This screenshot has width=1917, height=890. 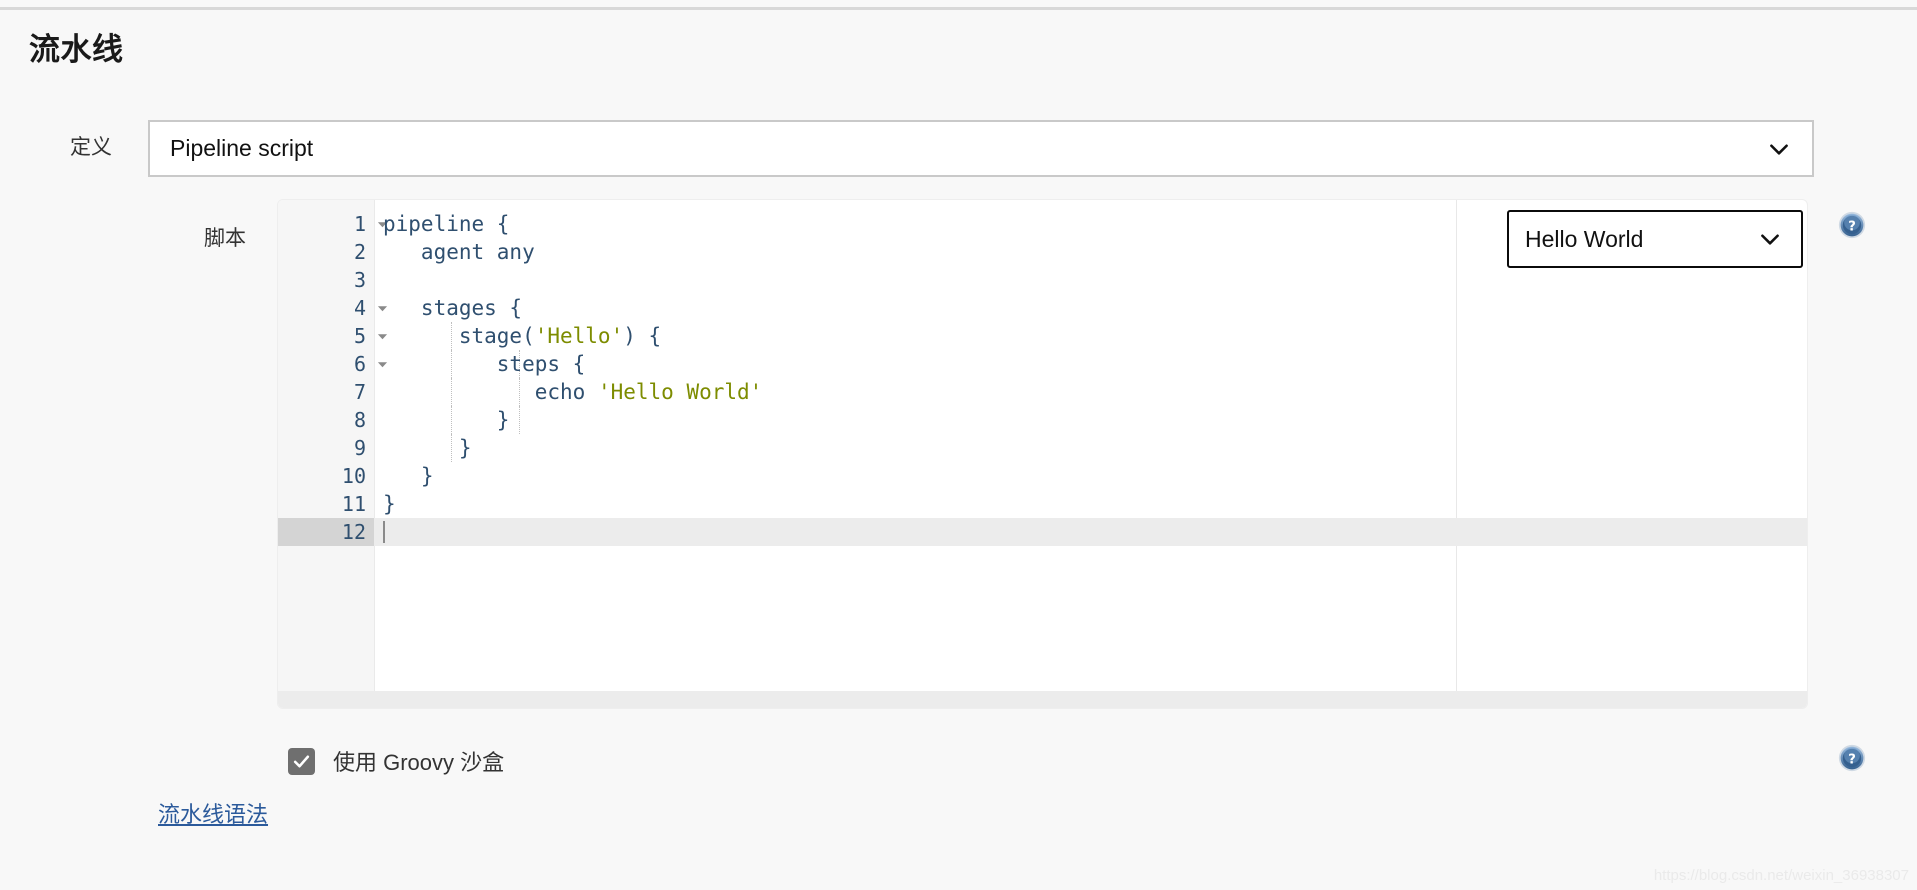 What do you see at coordinates (91, 147) in the screenshot?
I see `definition-label: 定义` at bounding box center [91, 147].